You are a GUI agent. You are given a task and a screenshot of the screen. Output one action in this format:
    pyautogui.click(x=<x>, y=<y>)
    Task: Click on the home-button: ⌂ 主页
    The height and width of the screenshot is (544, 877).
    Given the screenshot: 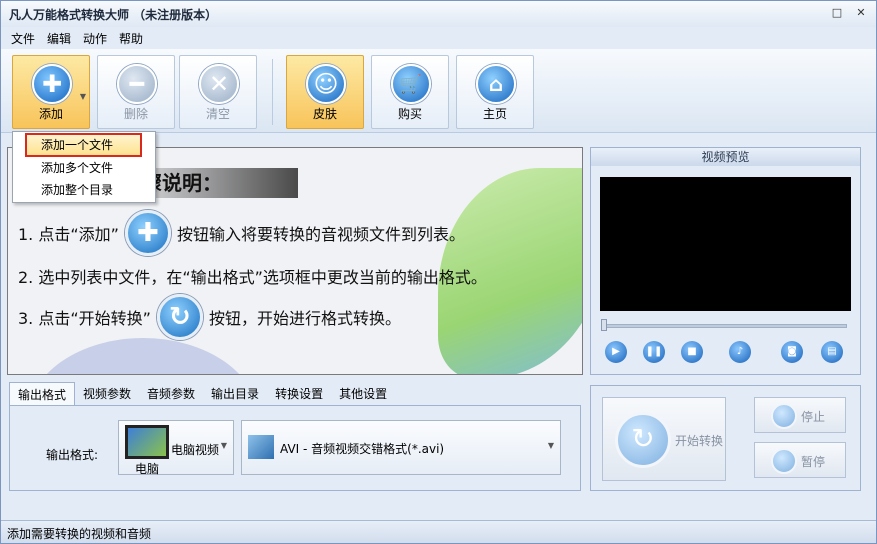 What is the action you would take?
    pyautogui.click(x=495, y=92)
    